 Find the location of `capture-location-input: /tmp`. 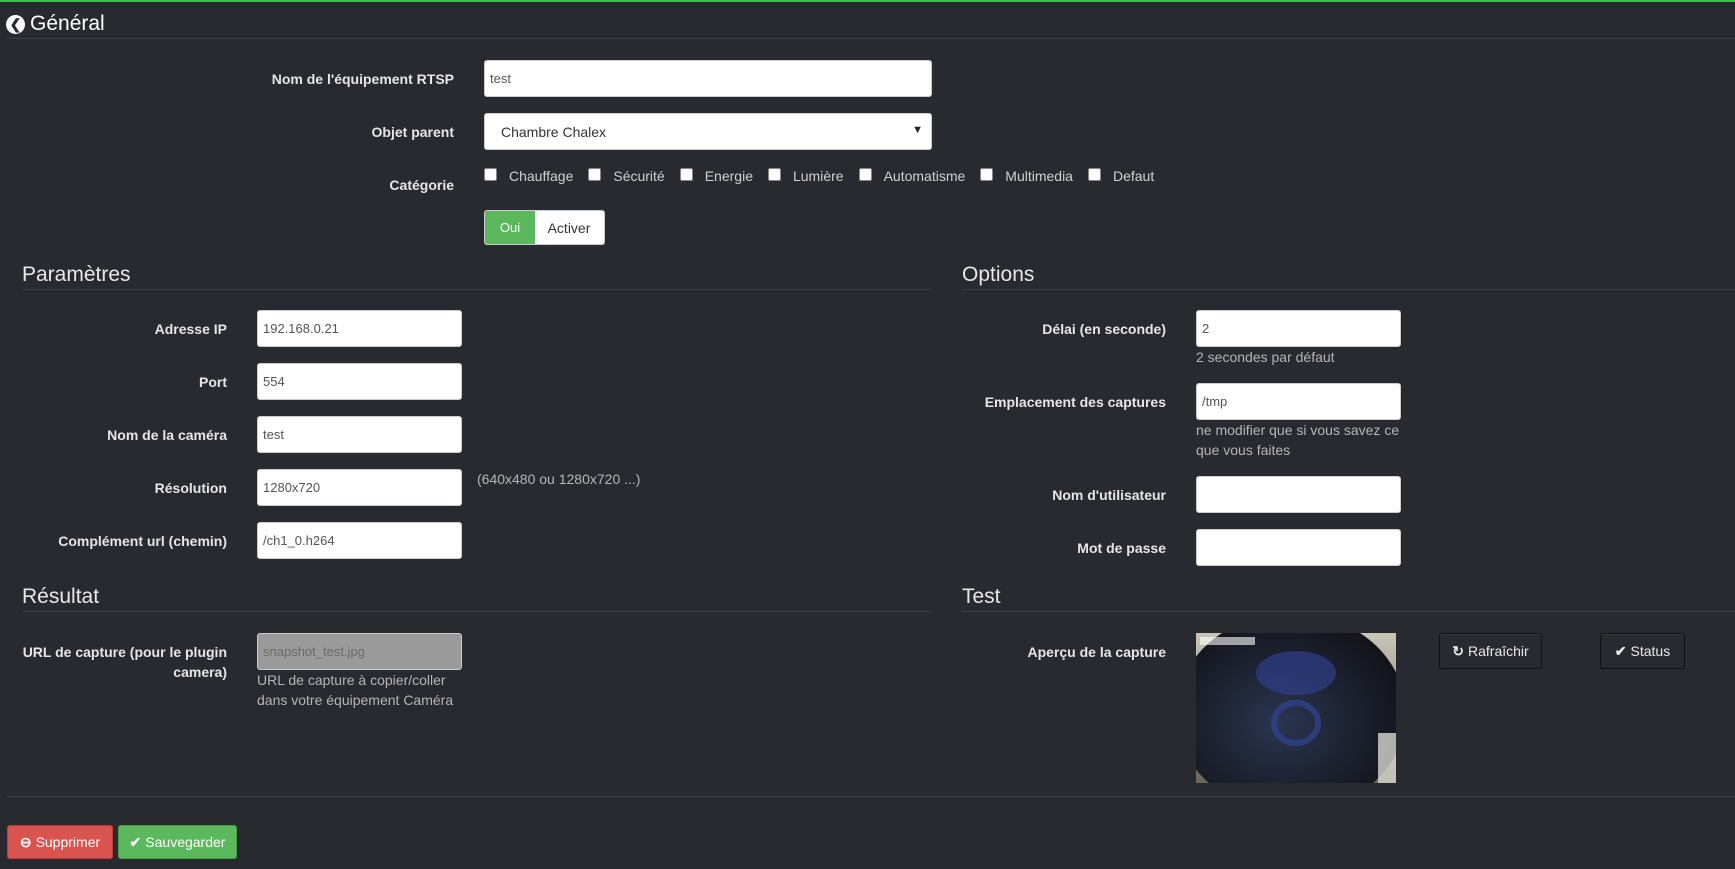

capture-location-input: /tmp is located at coordinates (1298, 401).